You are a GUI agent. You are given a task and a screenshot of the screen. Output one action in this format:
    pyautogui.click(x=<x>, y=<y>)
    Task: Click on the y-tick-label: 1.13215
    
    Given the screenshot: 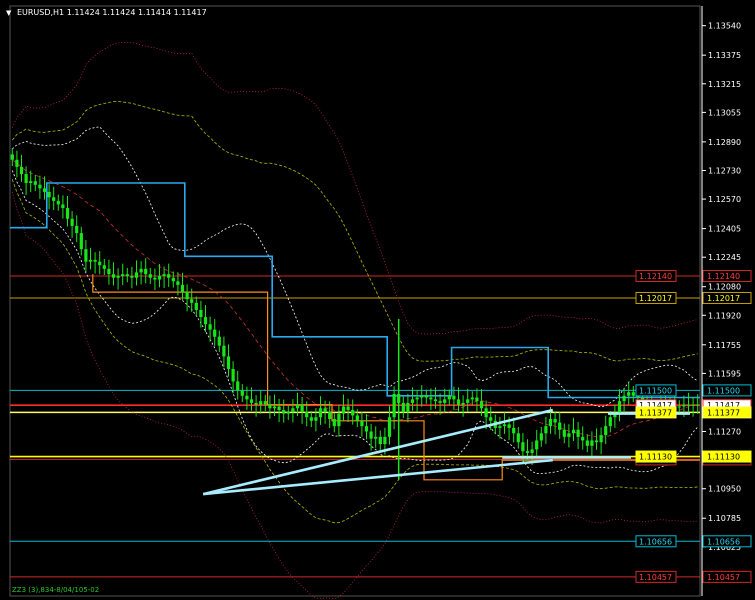 What is the action you would take?
    pyautogui.click(x=724, y=84)
    